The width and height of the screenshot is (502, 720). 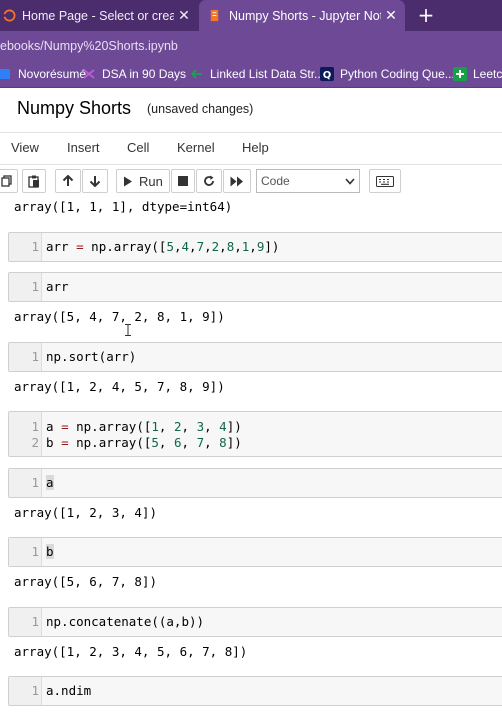 I want to click on bookmark-label: DSA in 90 Days, so click(x=144, y=74).